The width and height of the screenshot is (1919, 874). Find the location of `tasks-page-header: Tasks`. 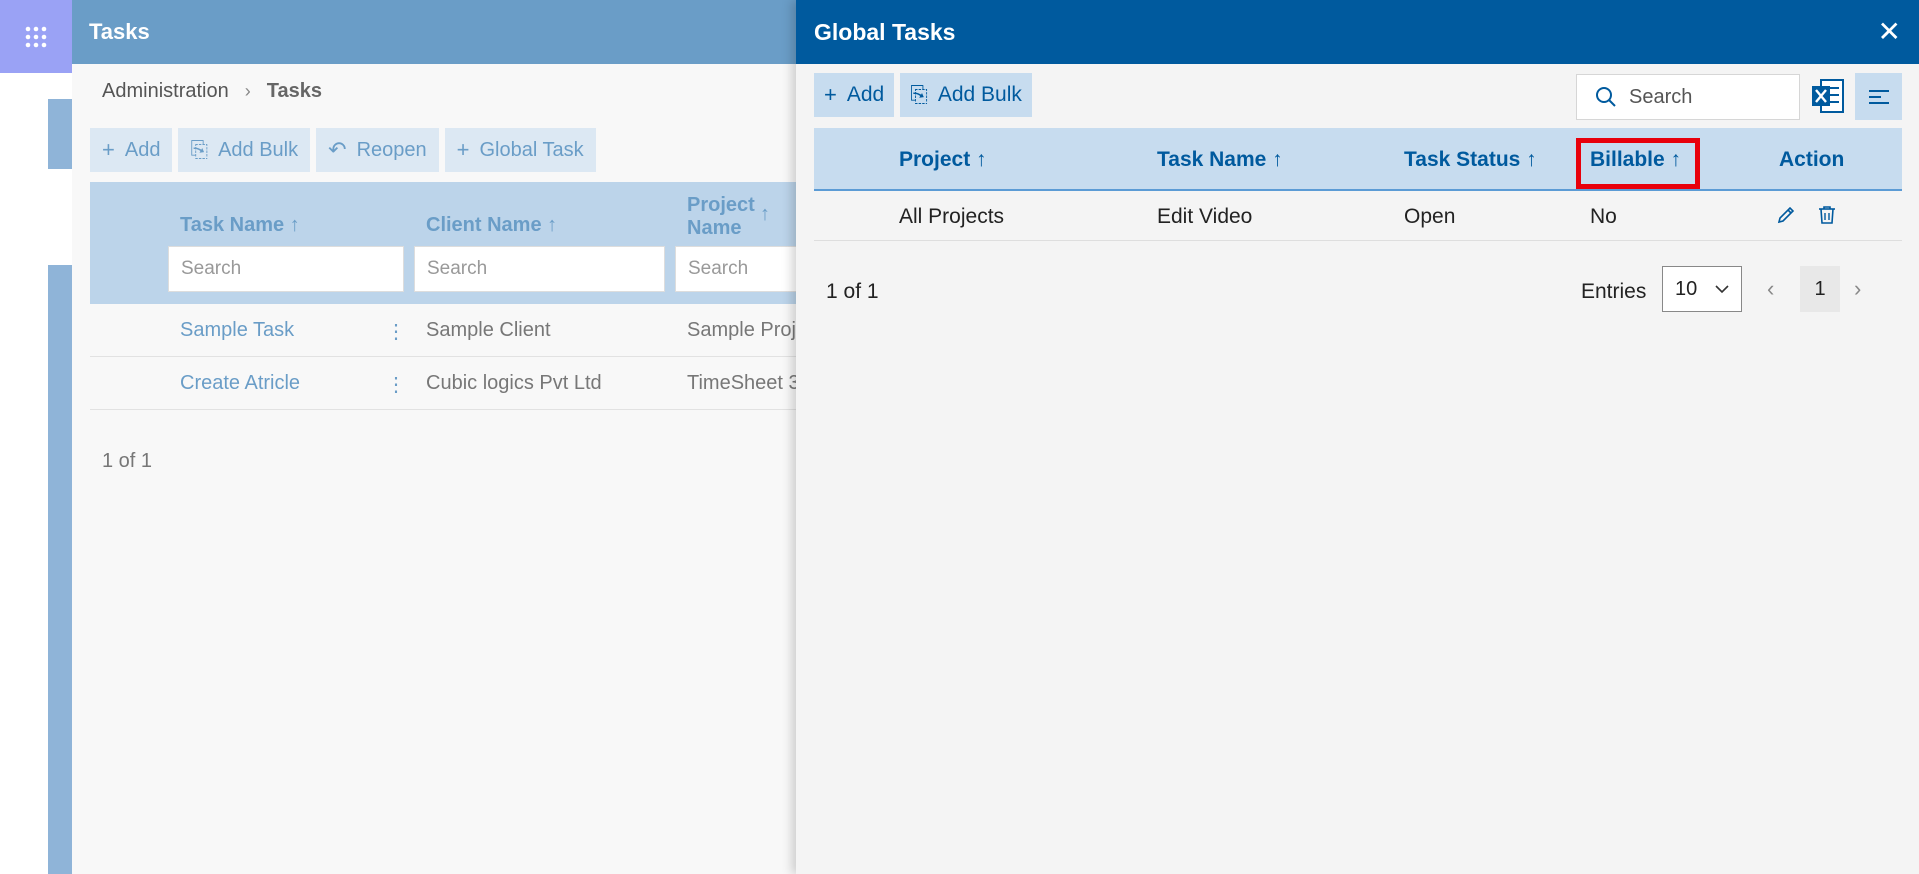

tasks-page-header: Tasks is located at coordinates (434, 32).